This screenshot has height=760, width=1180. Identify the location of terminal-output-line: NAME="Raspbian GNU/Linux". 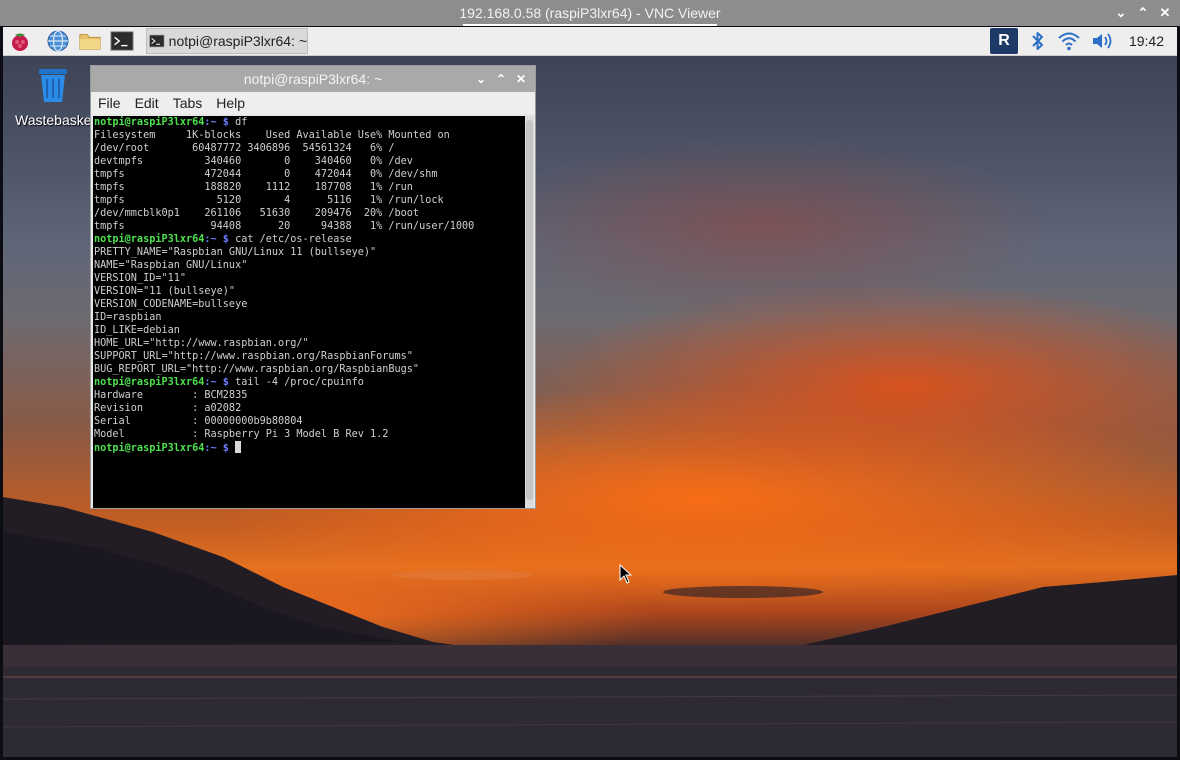
(171, 265).